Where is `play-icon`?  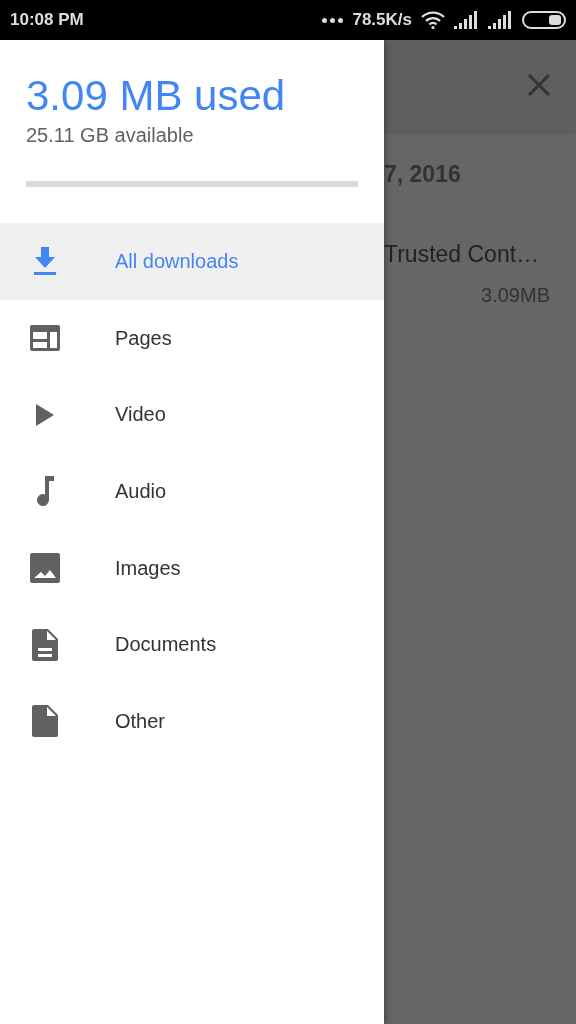
play-icon is located at coordinates (45, 414).